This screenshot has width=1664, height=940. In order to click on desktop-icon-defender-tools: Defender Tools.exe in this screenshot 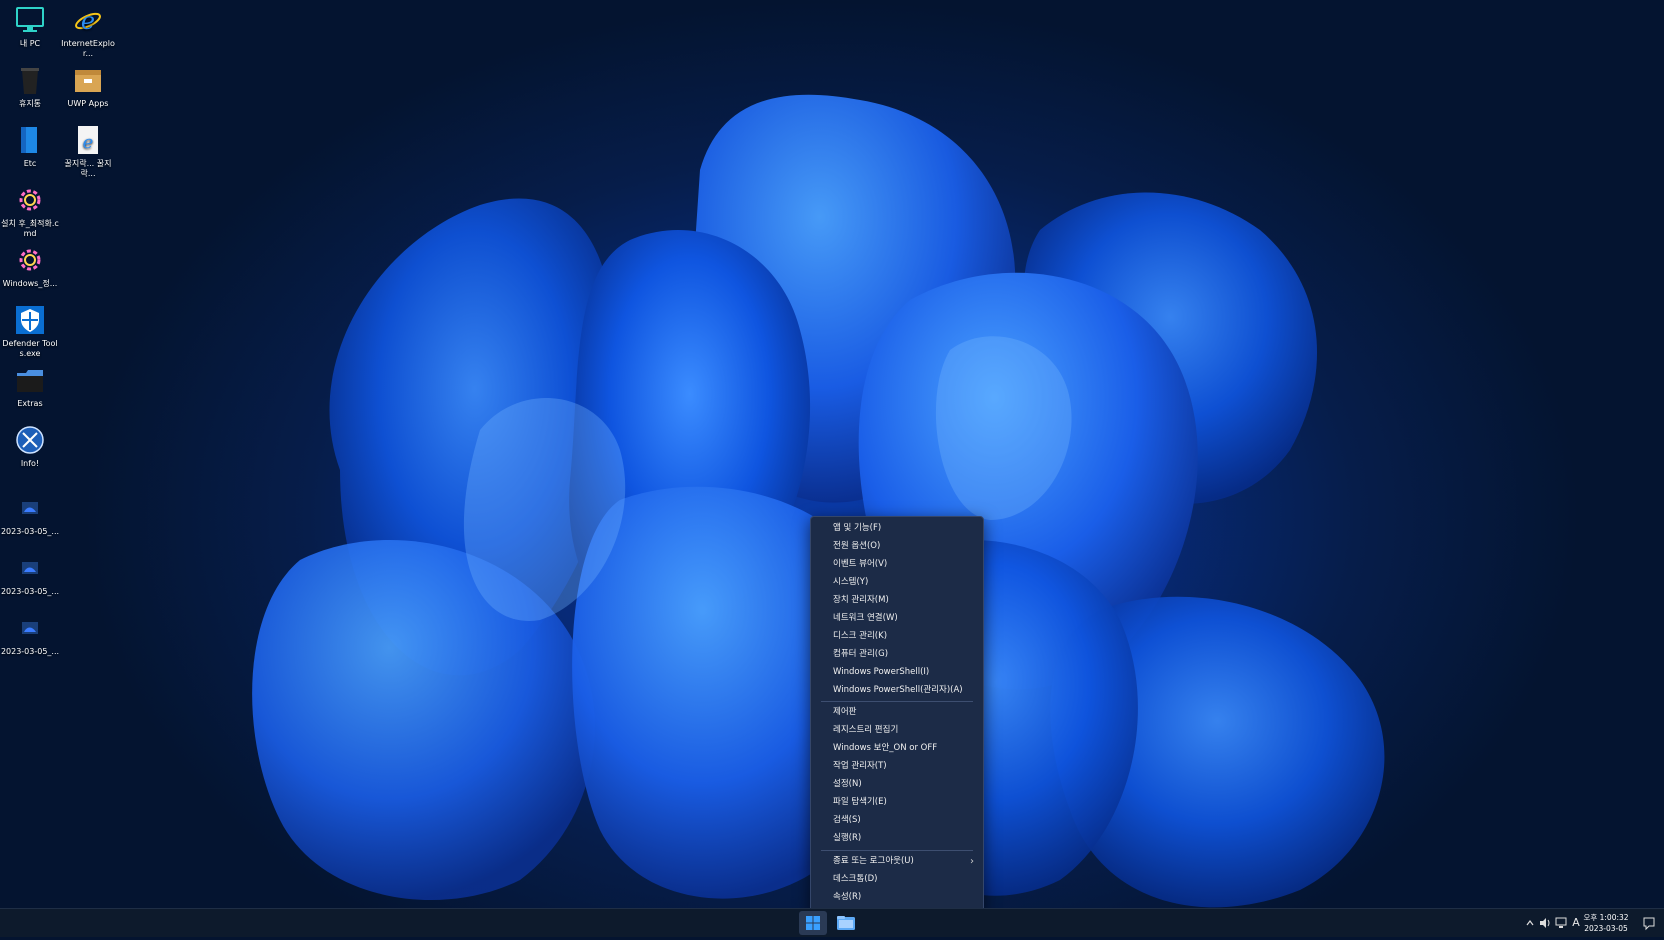, I will do `click(30, 331)`.